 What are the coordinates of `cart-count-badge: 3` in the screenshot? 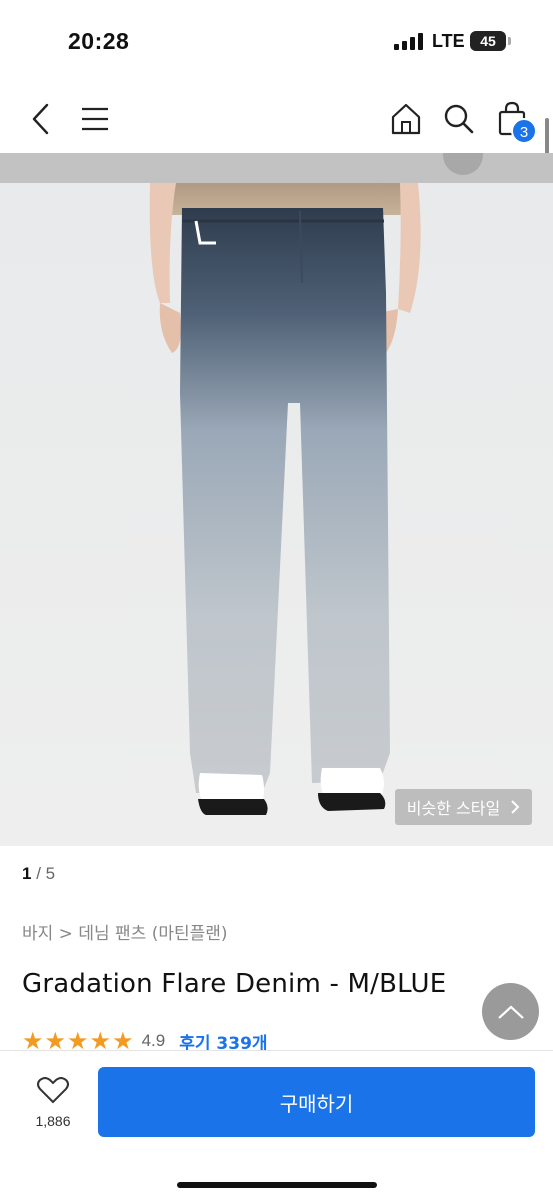 It's located at (524, 131).